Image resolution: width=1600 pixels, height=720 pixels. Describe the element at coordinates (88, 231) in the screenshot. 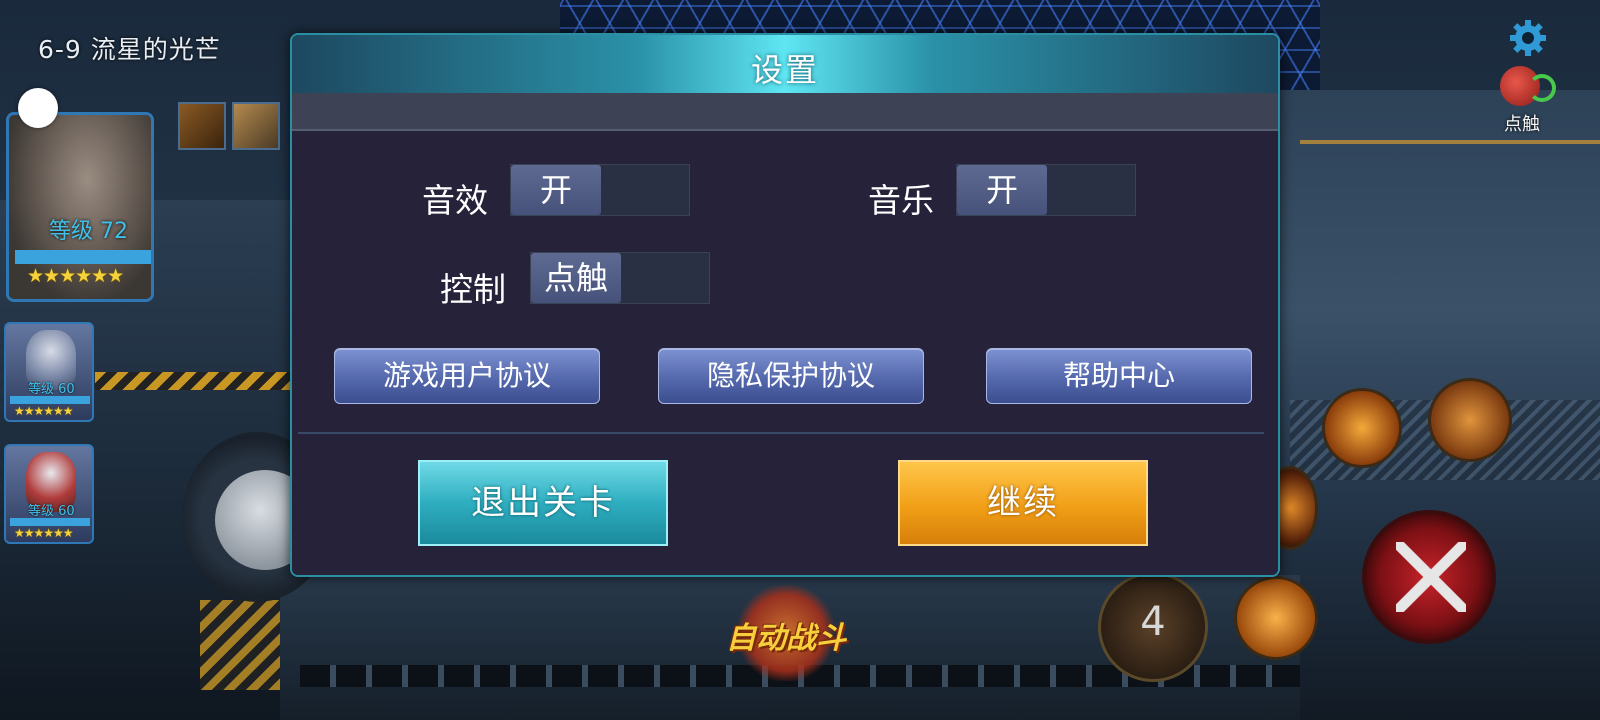

I see `hero-level: 等级 72` at that location.